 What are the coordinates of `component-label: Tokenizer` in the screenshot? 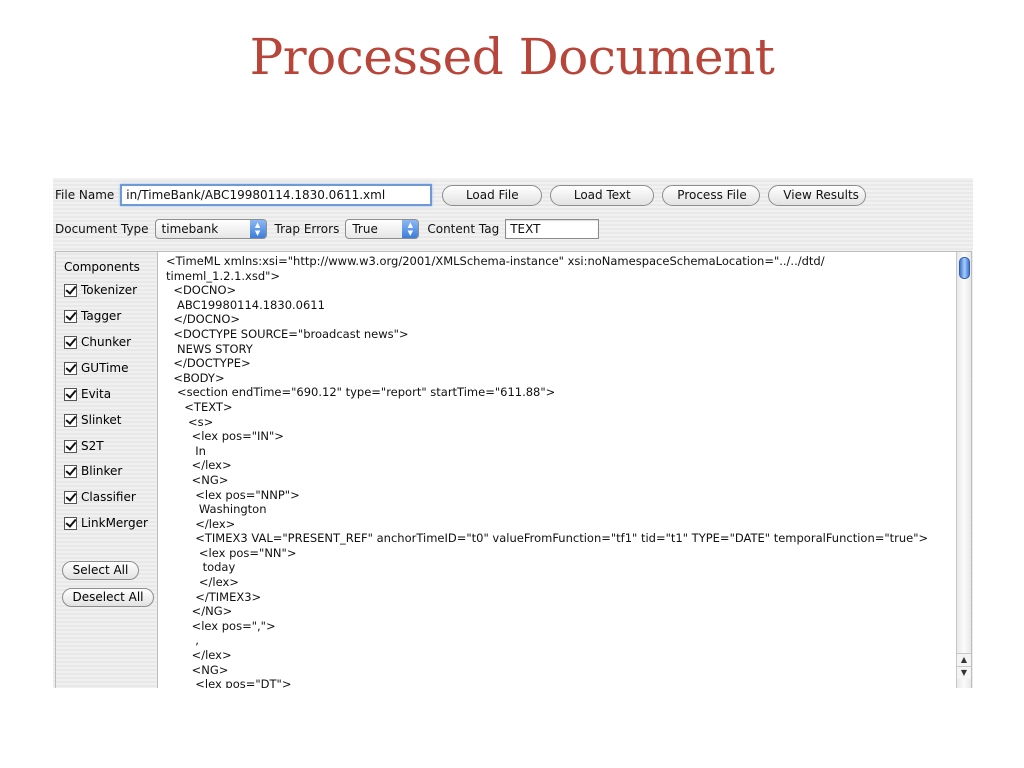 It's located at (109, 290).